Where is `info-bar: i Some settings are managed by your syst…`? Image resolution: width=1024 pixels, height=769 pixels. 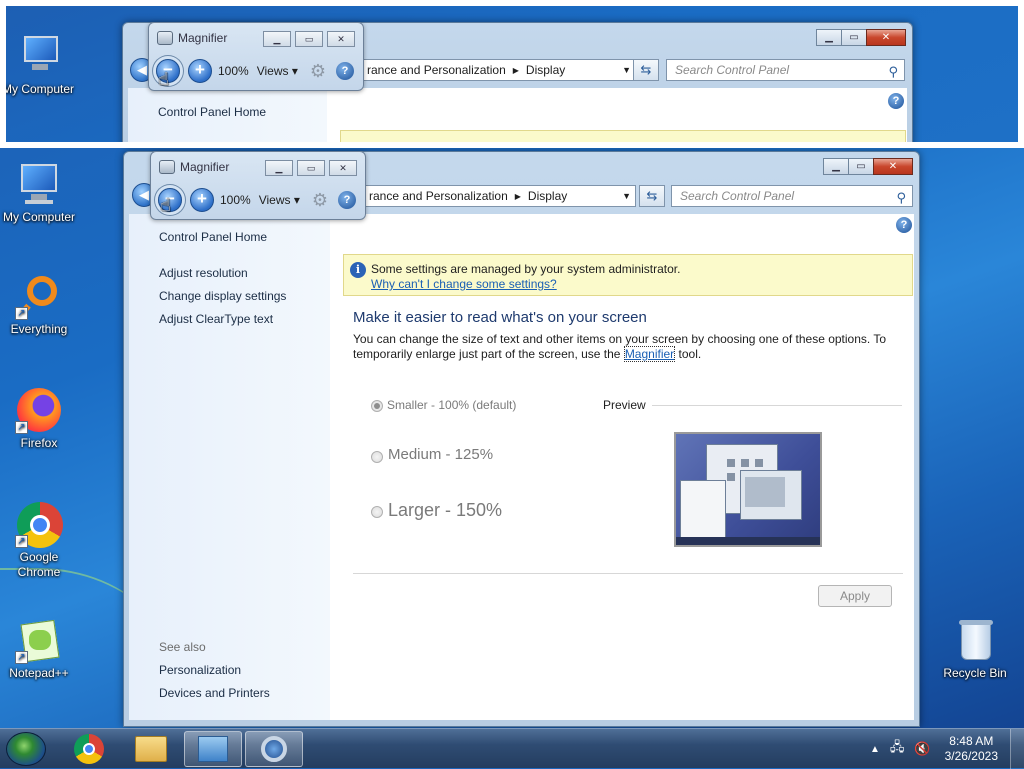
info-bar: i Some settings are managed by your syst… is located at coordinates (628, 275).